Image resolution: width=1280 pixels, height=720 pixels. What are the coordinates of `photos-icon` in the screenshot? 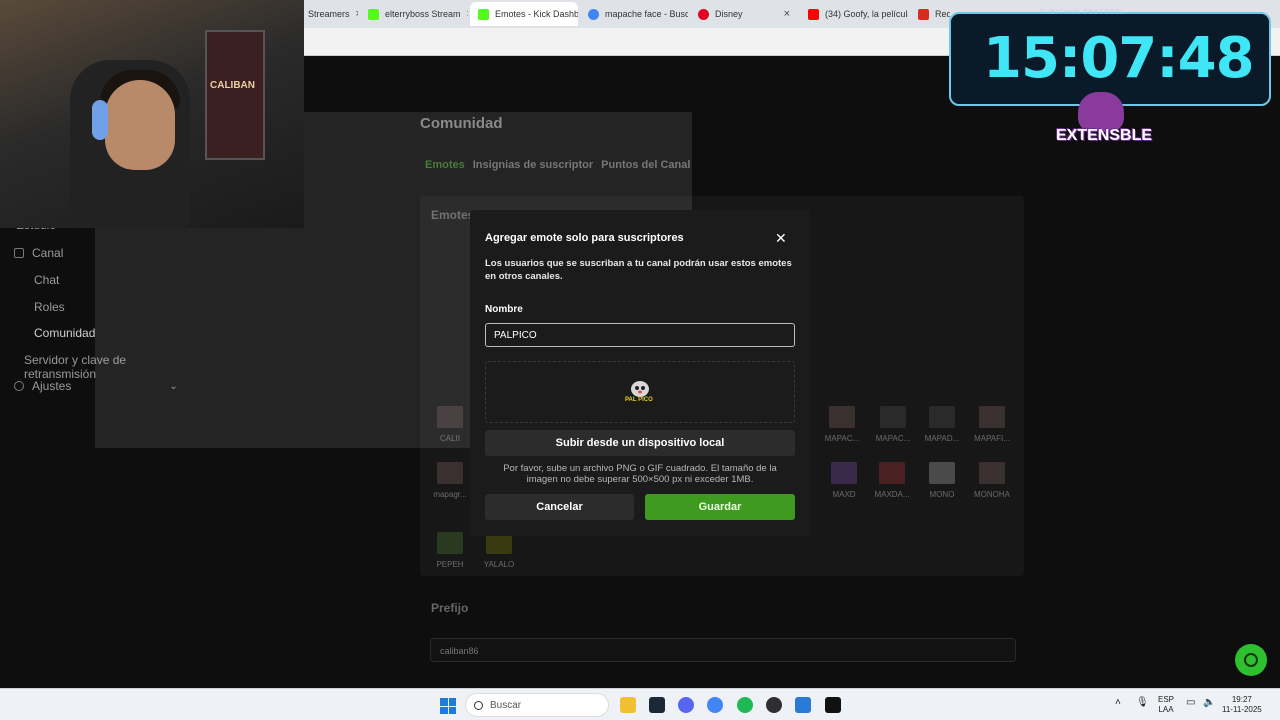 It's located at (803, 705).